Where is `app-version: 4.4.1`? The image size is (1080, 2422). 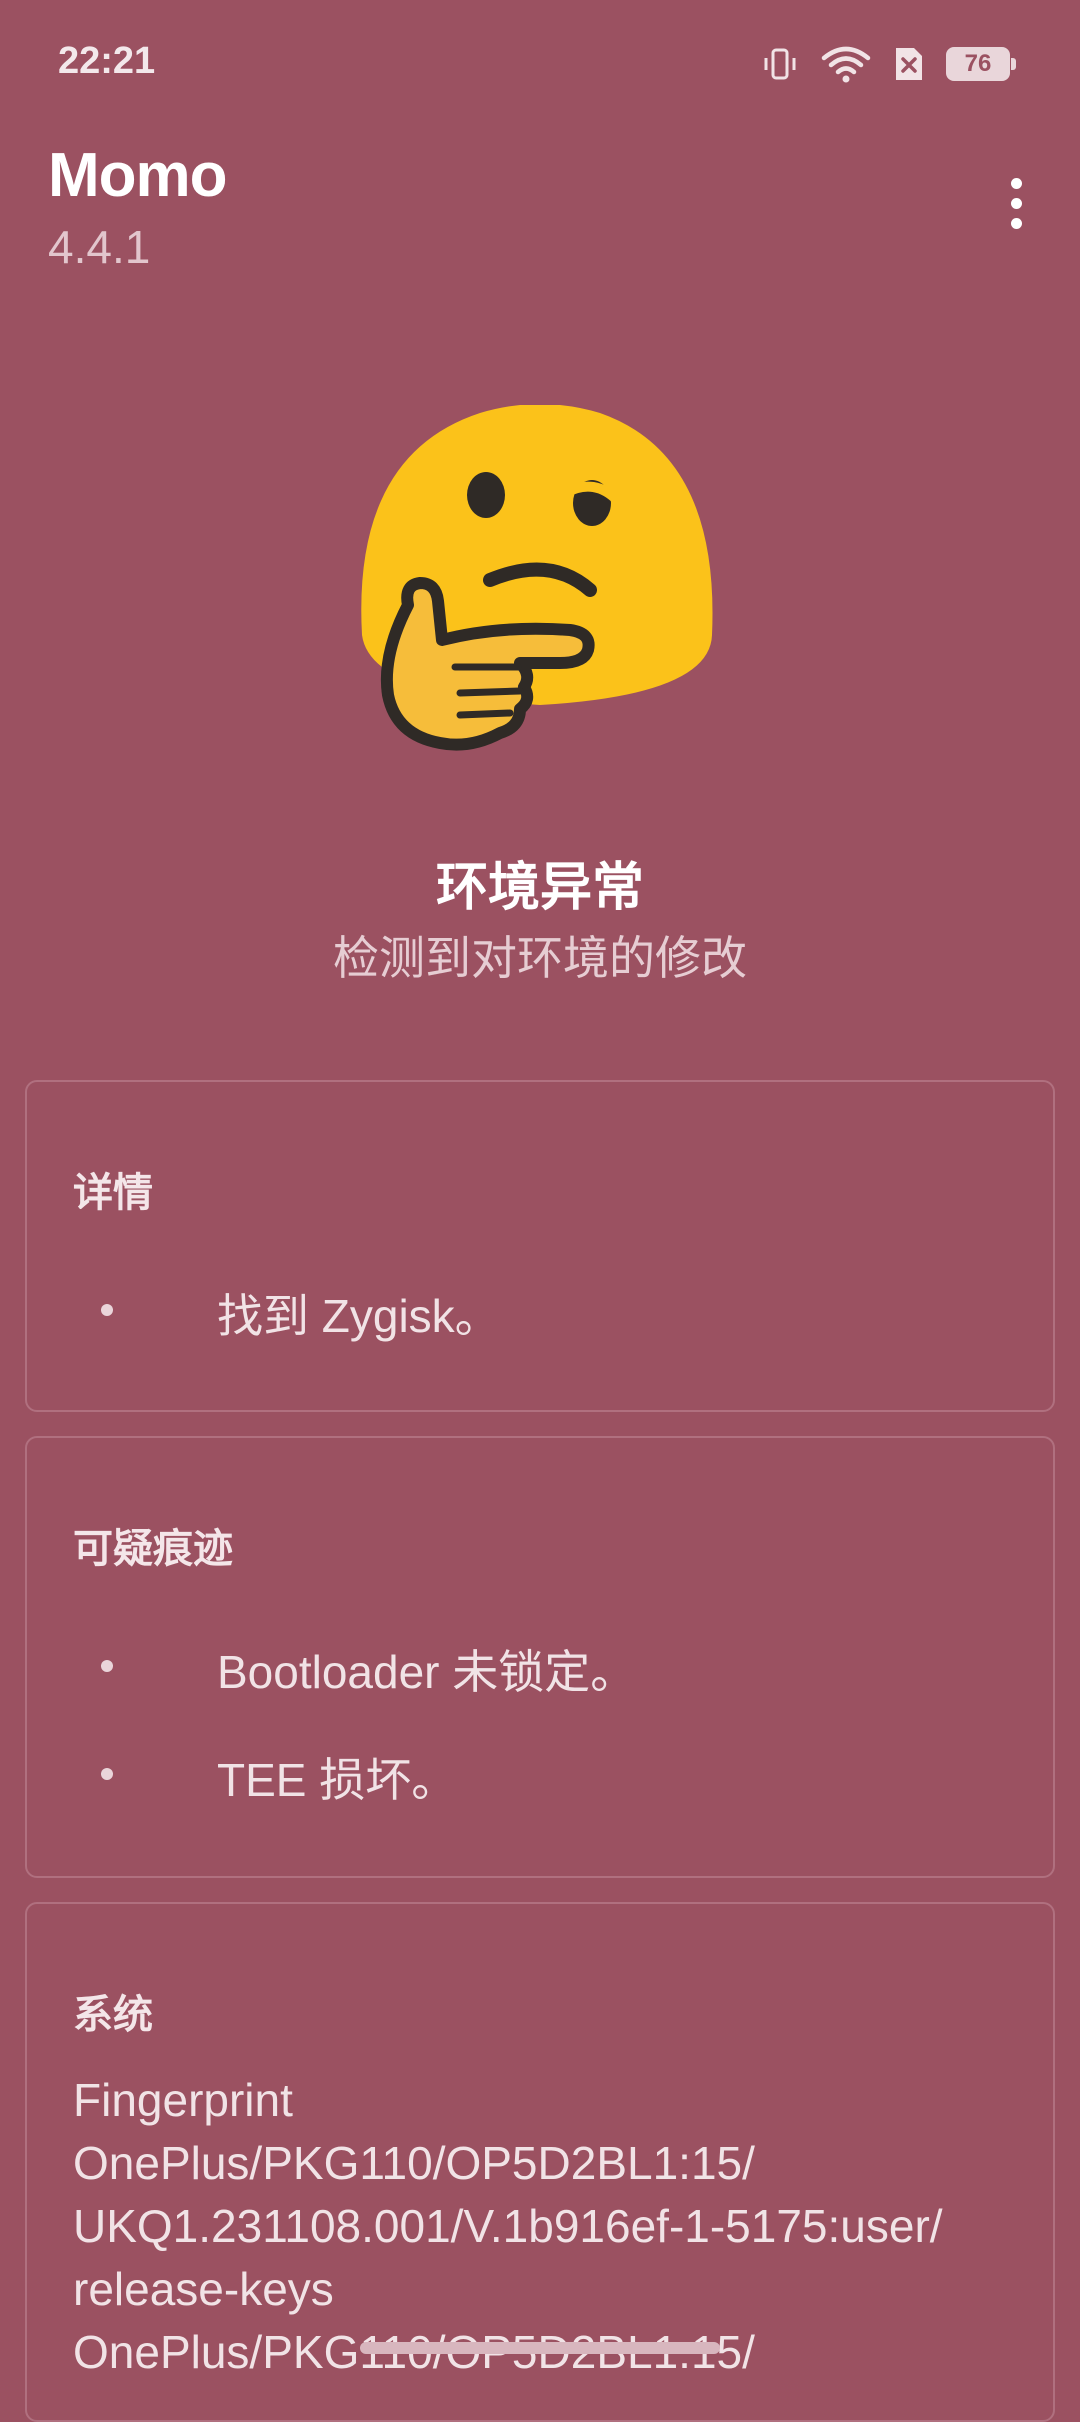 app-version: 4.4.1 is located at coordinates (99, 247).